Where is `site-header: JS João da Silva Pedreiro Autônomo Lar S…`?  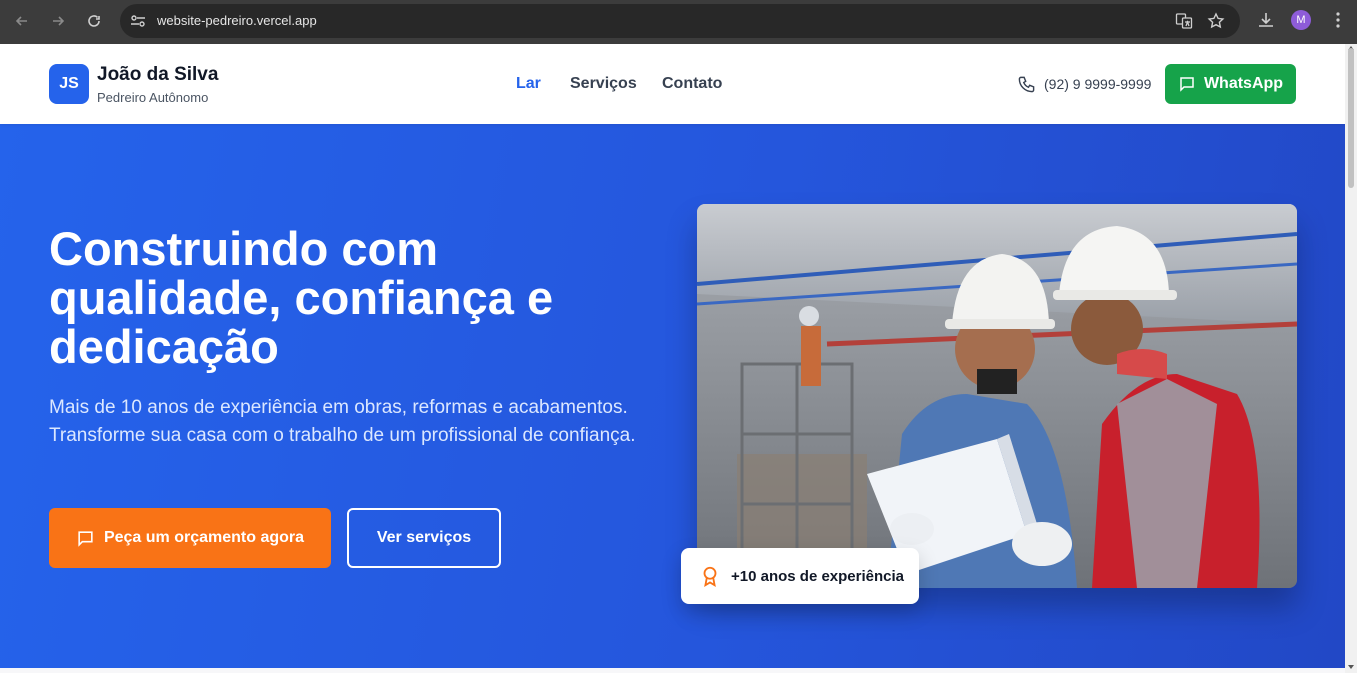 site-header: JS João da Silva Pedreiro Autônomo Lar S… is located at coordinates (672, 84).